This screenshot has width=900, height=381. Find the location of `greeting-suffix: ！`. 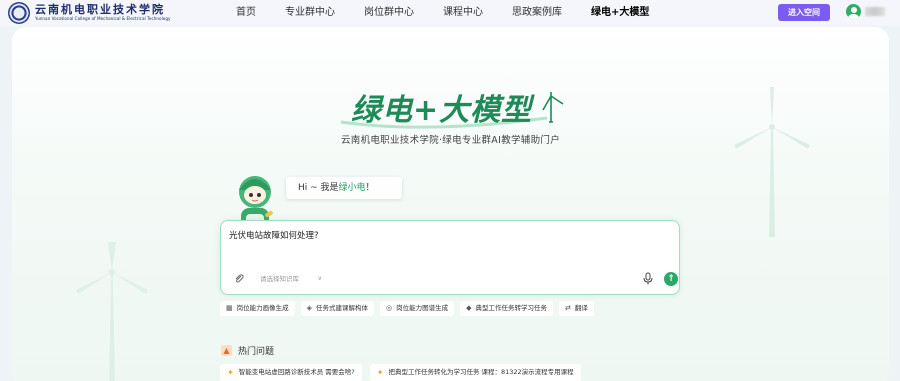

greeting-suffix: ！ is located at coordinates (370, 188).